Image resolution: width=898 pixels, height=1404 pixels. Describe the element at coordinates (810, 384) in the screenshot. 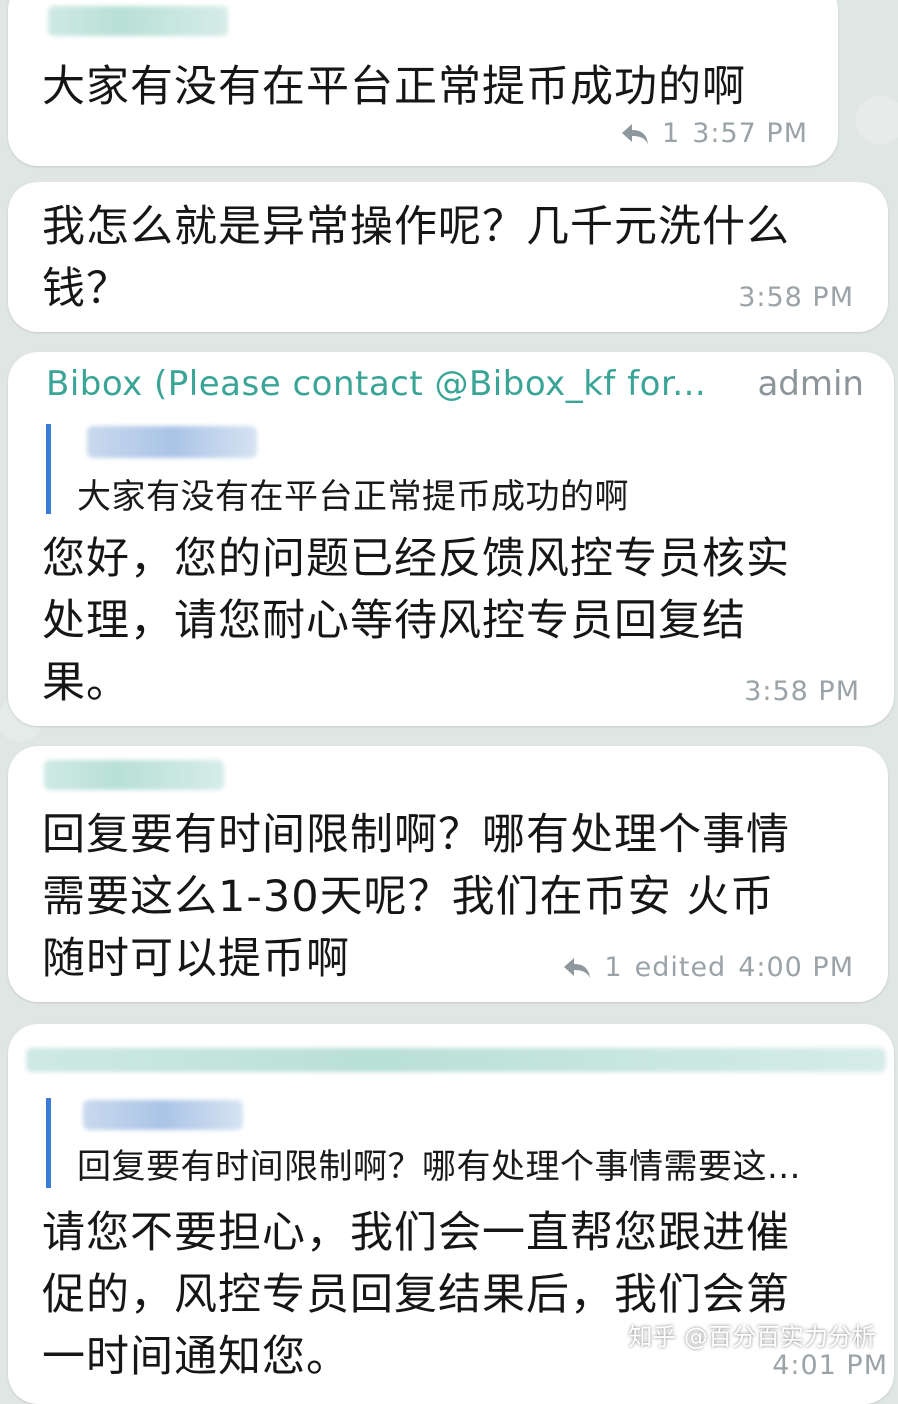

I see `admin-badge: admin` at that location.